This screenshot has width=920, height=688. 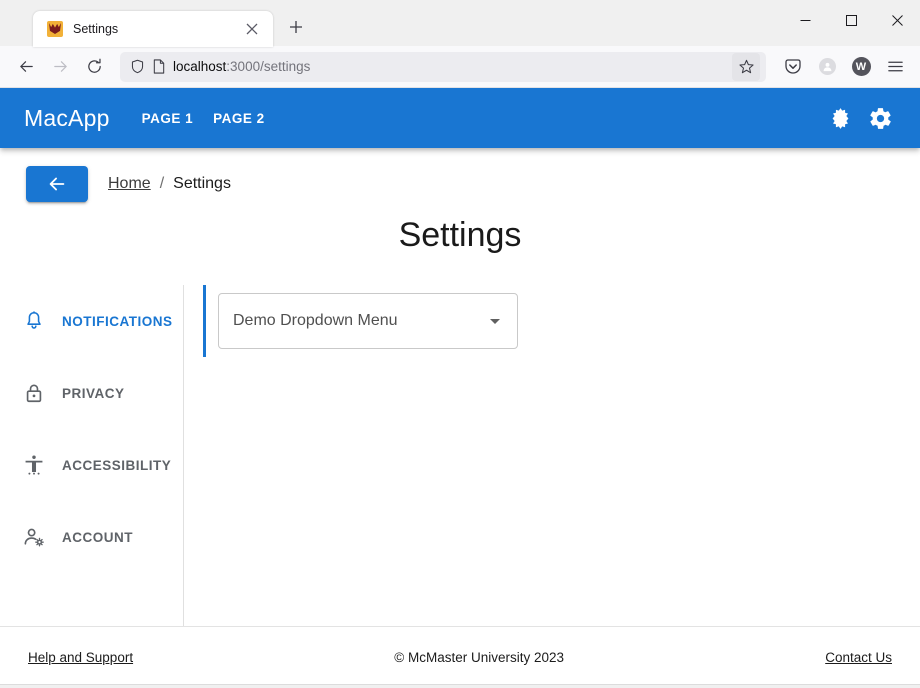 I want to click on breadcrumb: Home / Settings, so click(x=169, y=184).